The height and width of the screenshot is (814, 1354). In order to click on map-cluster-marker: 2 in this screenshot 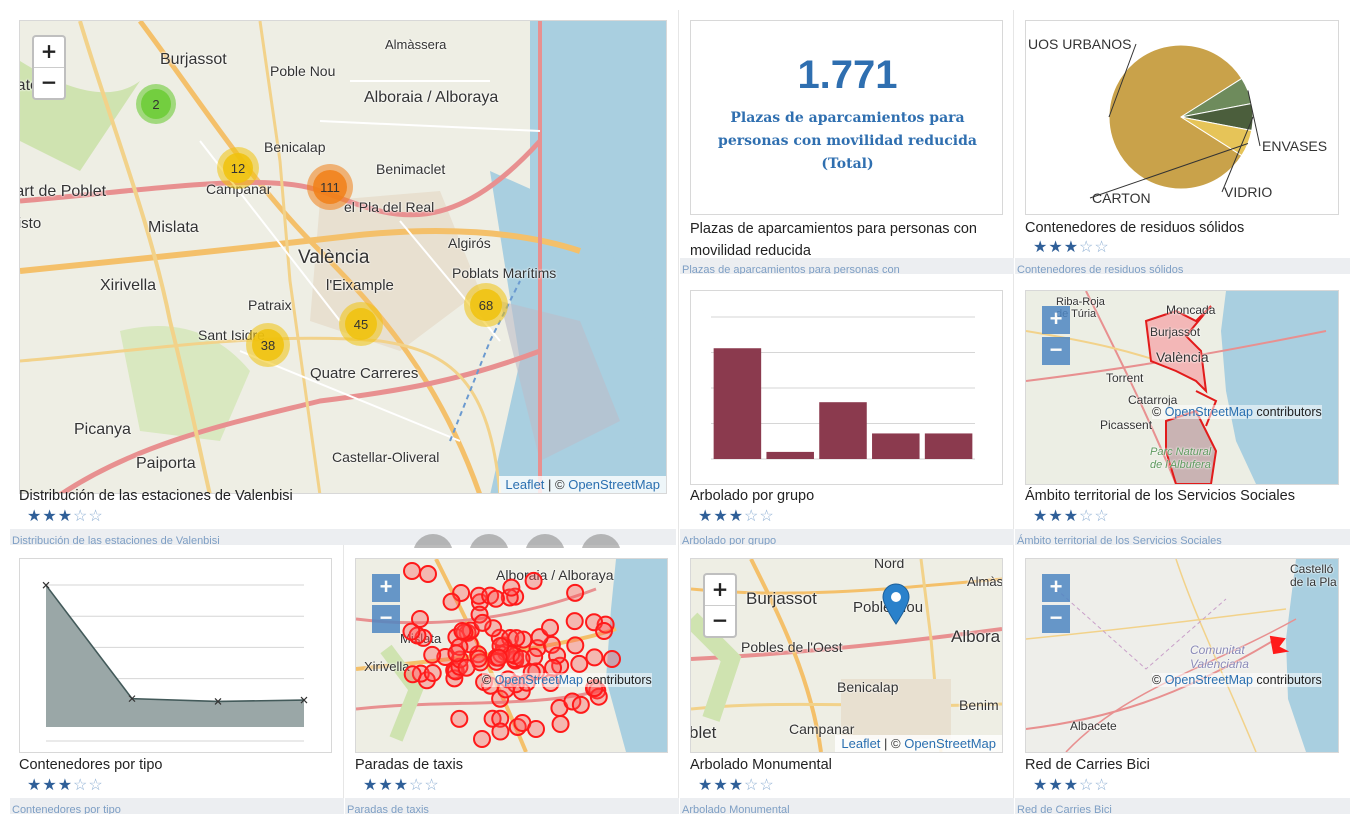, I will do `click(156, 104)`.